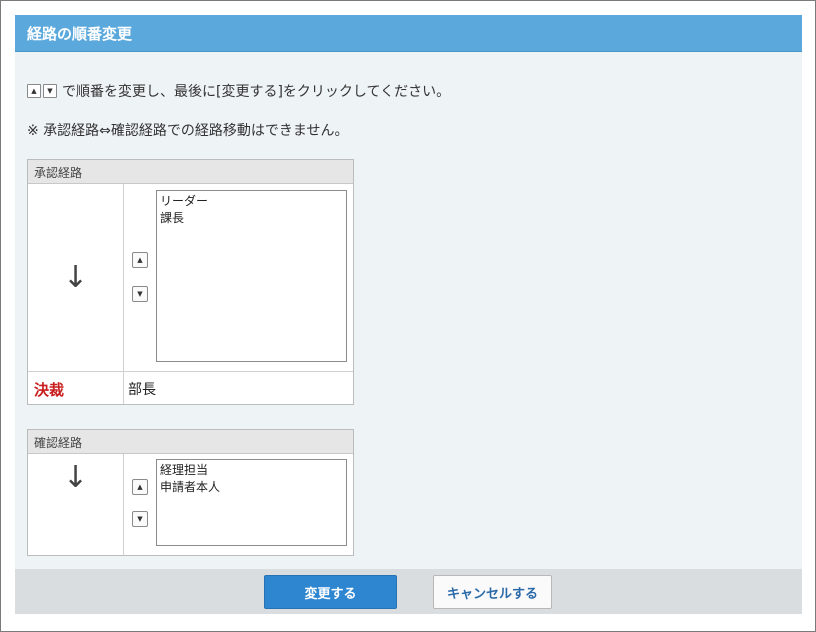 This screenshot has height=632, width=816. I want to click on confirm-route-row: ↓ ▲ ▼ 経理担当 申請者本人, so click(190, 504).